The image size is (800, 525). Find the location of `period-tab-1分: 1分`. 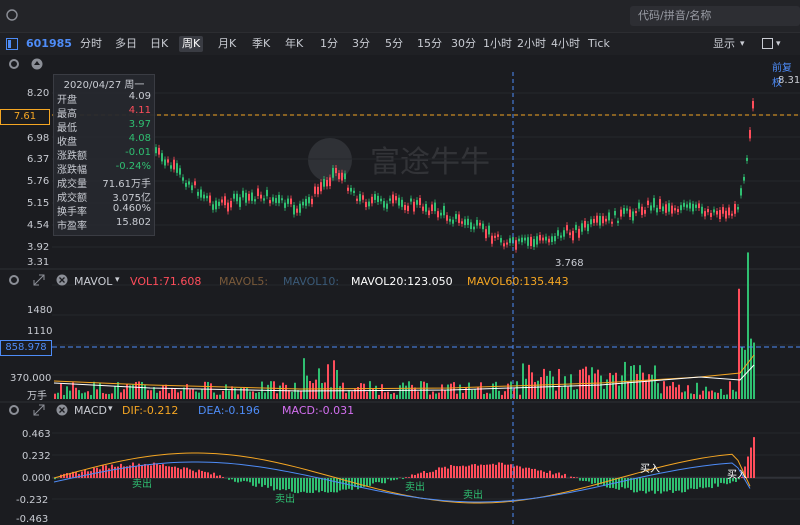

period-tab-1分: 1分 is located at coordinates (329, 44).